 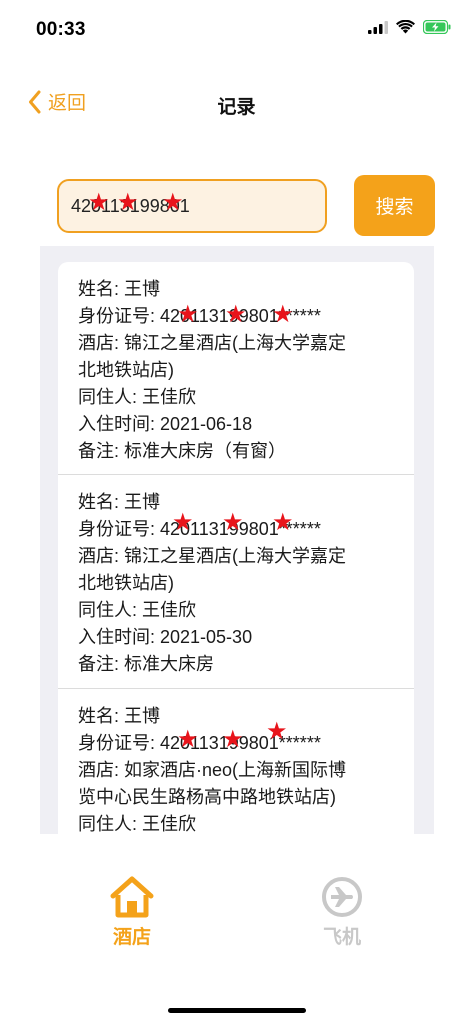 I want to click on page-title: 记录, so click(x=236, y=107).